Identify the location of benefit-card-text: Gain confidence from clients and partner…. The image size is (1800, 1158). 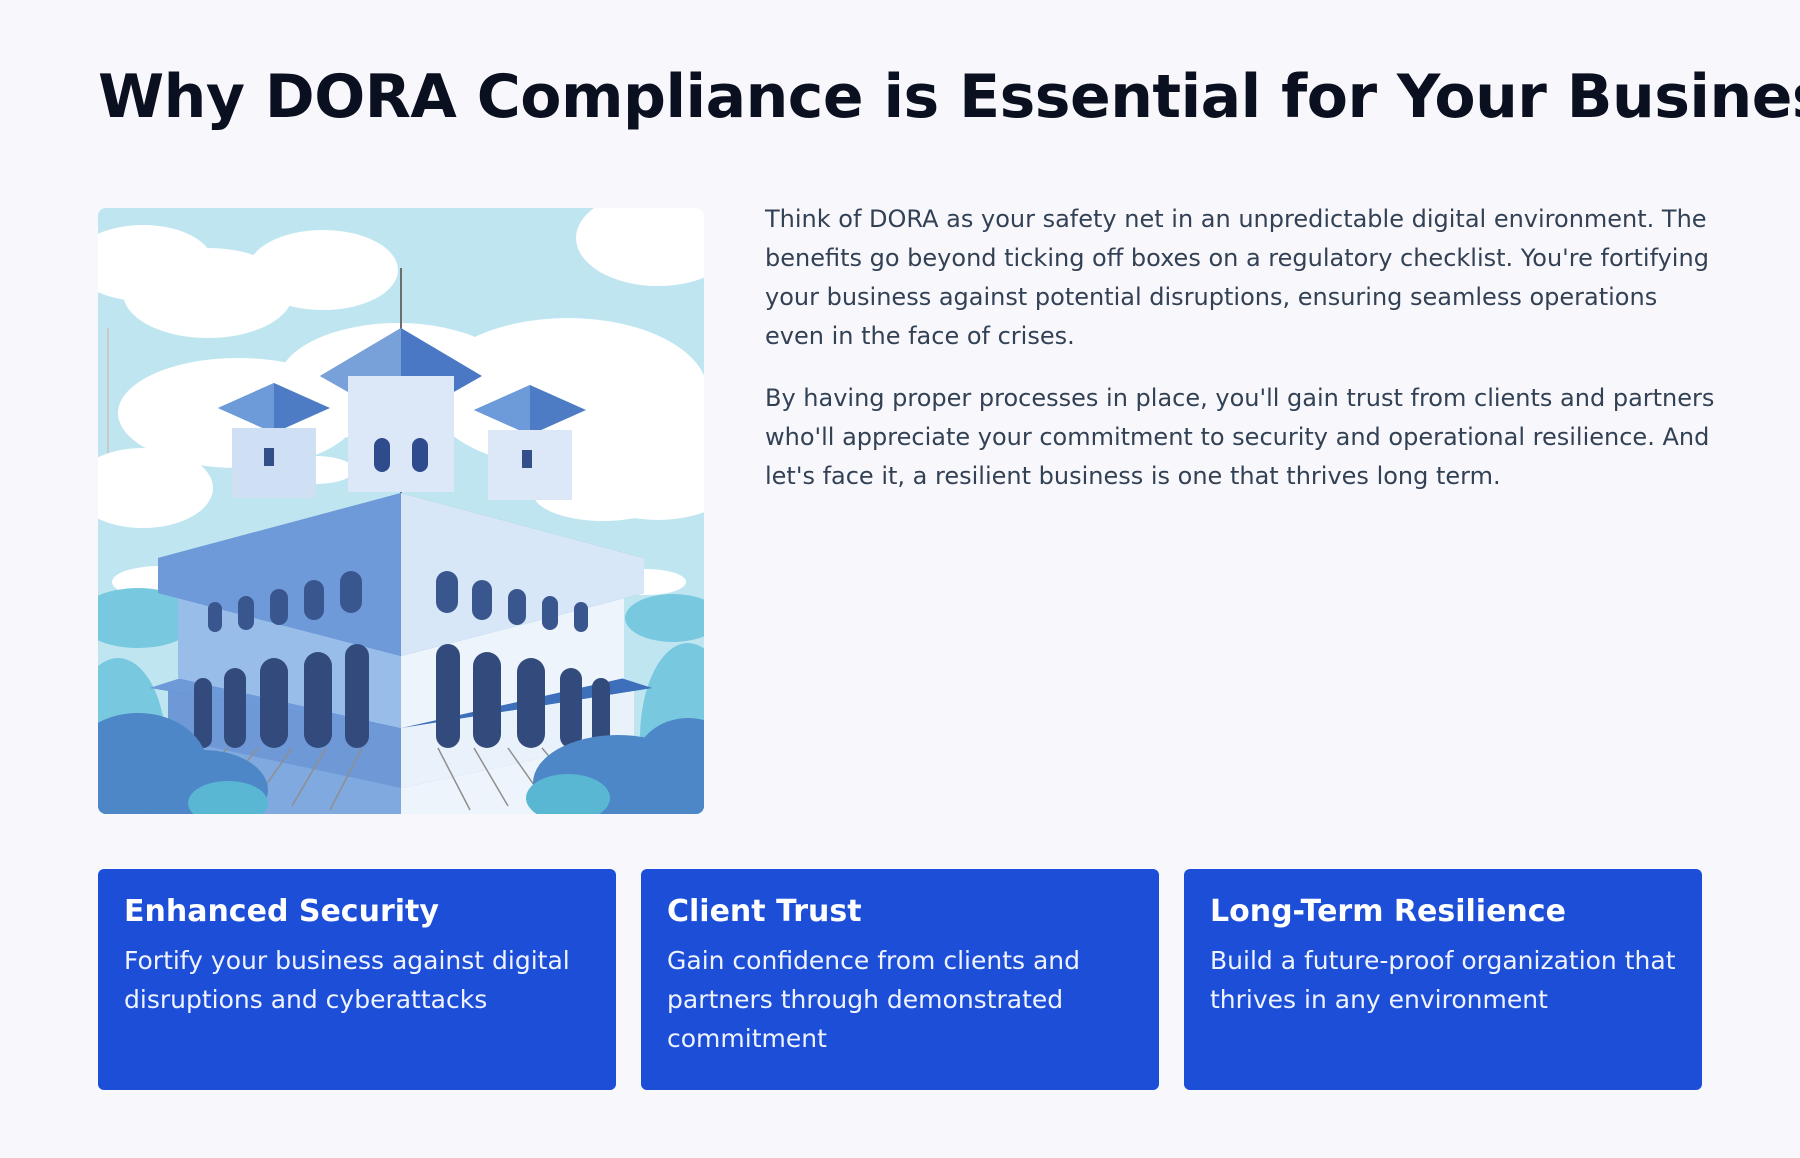
(874, 999).